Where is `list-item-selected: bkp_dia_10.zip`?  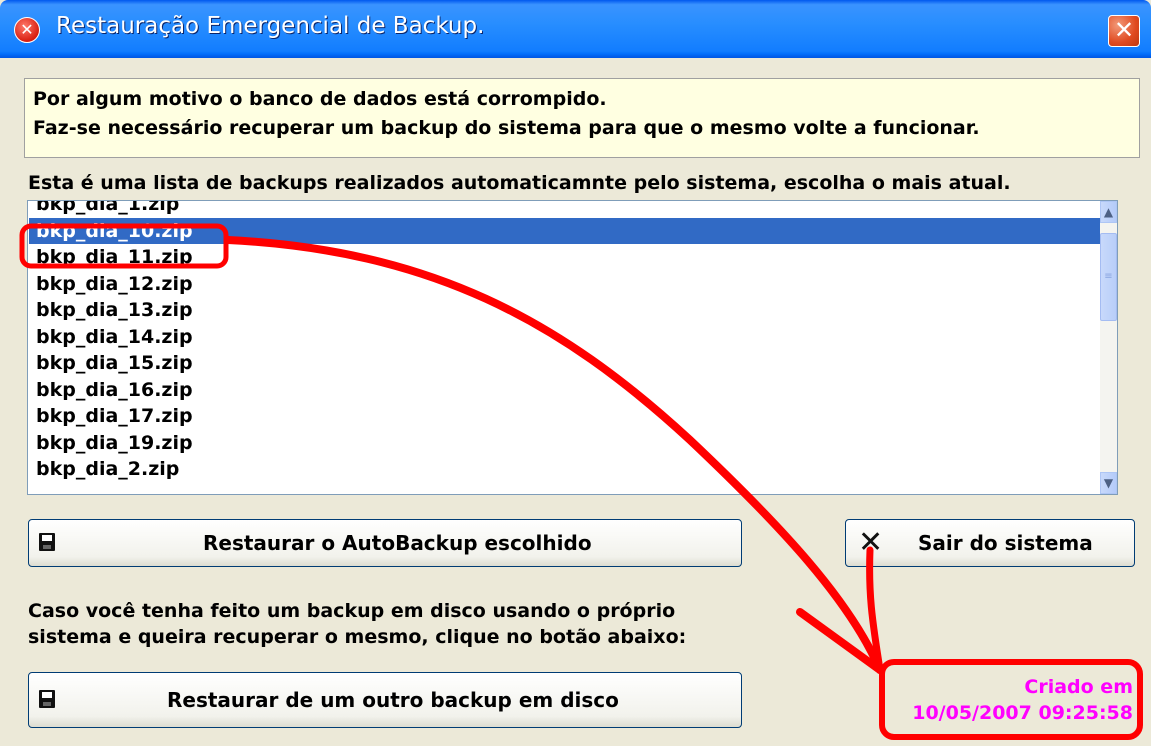 list-item-selected: bkp_dia_10.zip is located at coordinates (565, 230).